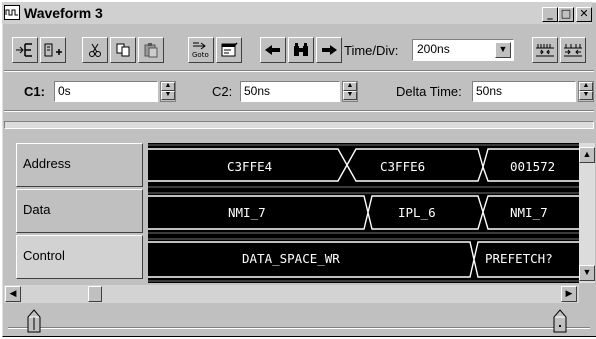  I want to click on waveform-app-icon, so click(12, 12).